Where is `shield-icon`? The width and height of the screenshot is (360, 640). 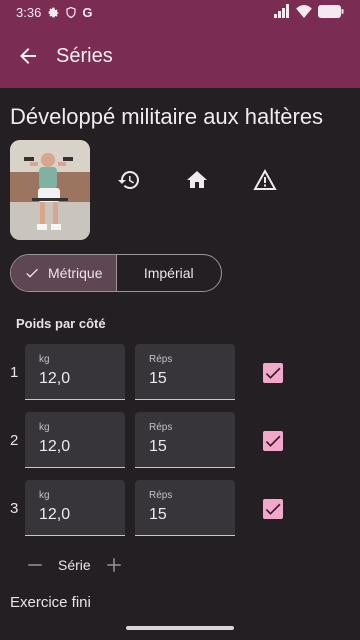 shield-icon is located at coordinates (71, 12).